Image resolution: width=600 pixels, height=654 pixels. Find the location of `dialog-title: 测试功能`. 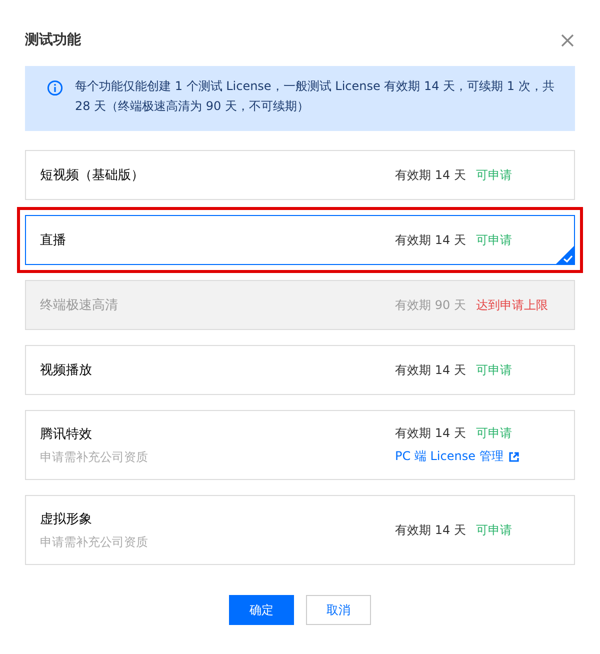

dialog-title: 测试功能 is located at coordinates (53, 40).